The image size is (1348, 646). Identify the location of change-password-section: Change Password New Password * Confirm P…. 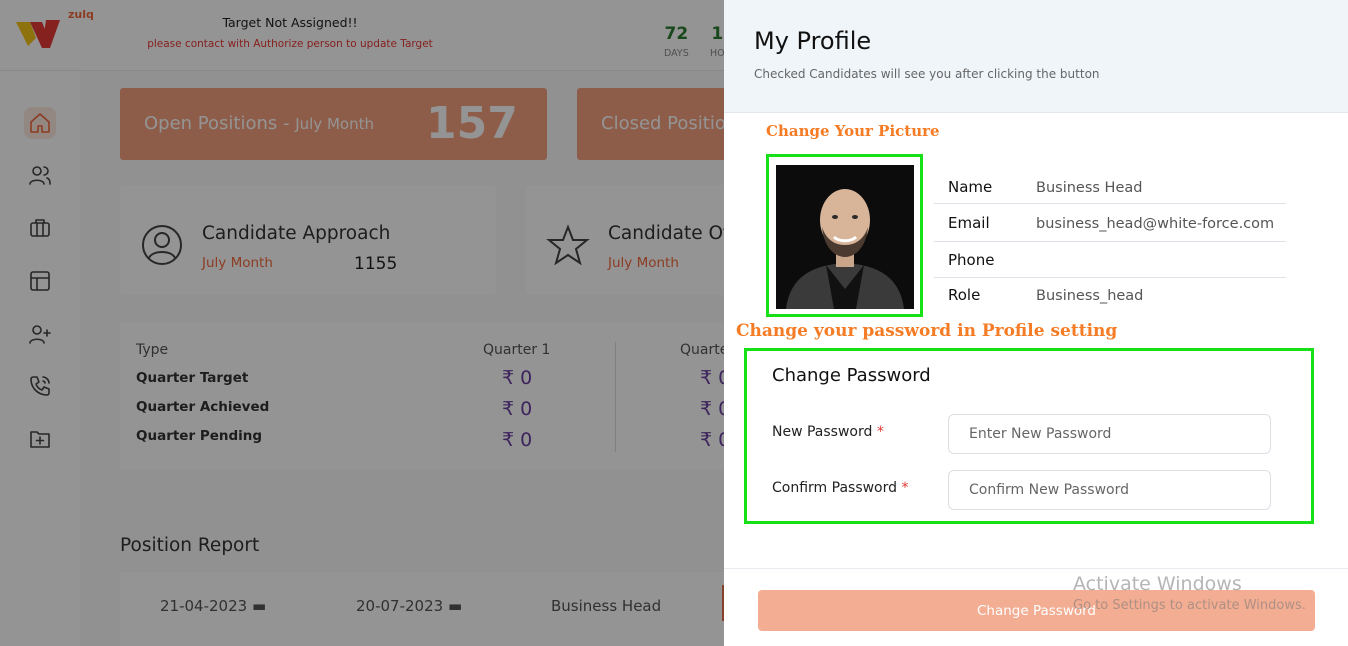
(1029, 436).